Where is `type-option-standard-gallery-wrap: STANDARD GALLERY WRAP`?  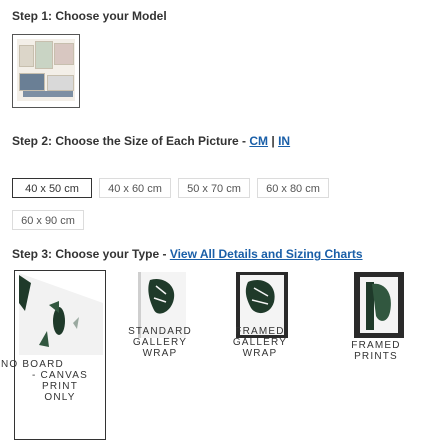
type-option-standard-gallery-wrap: STANDARD GALLERY WRAP is located at coordinates (160, 355).